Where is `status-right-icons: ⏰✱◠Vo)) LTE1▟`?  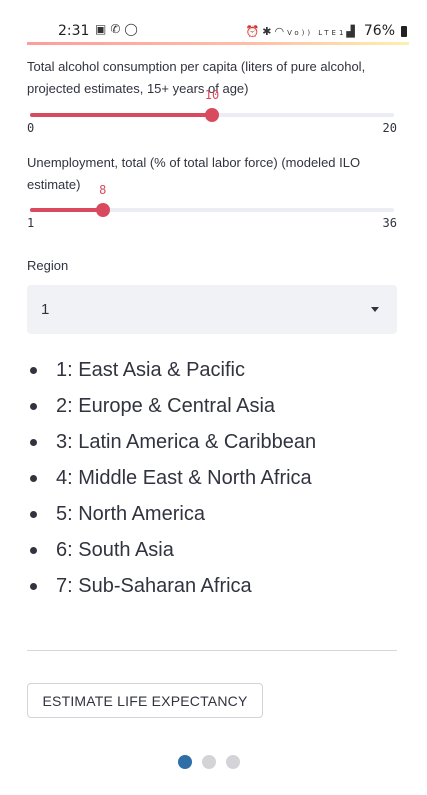 status-right-icons: ⏰✱◠Vo)) LTE1▟ is located at coordinates (302, 31).